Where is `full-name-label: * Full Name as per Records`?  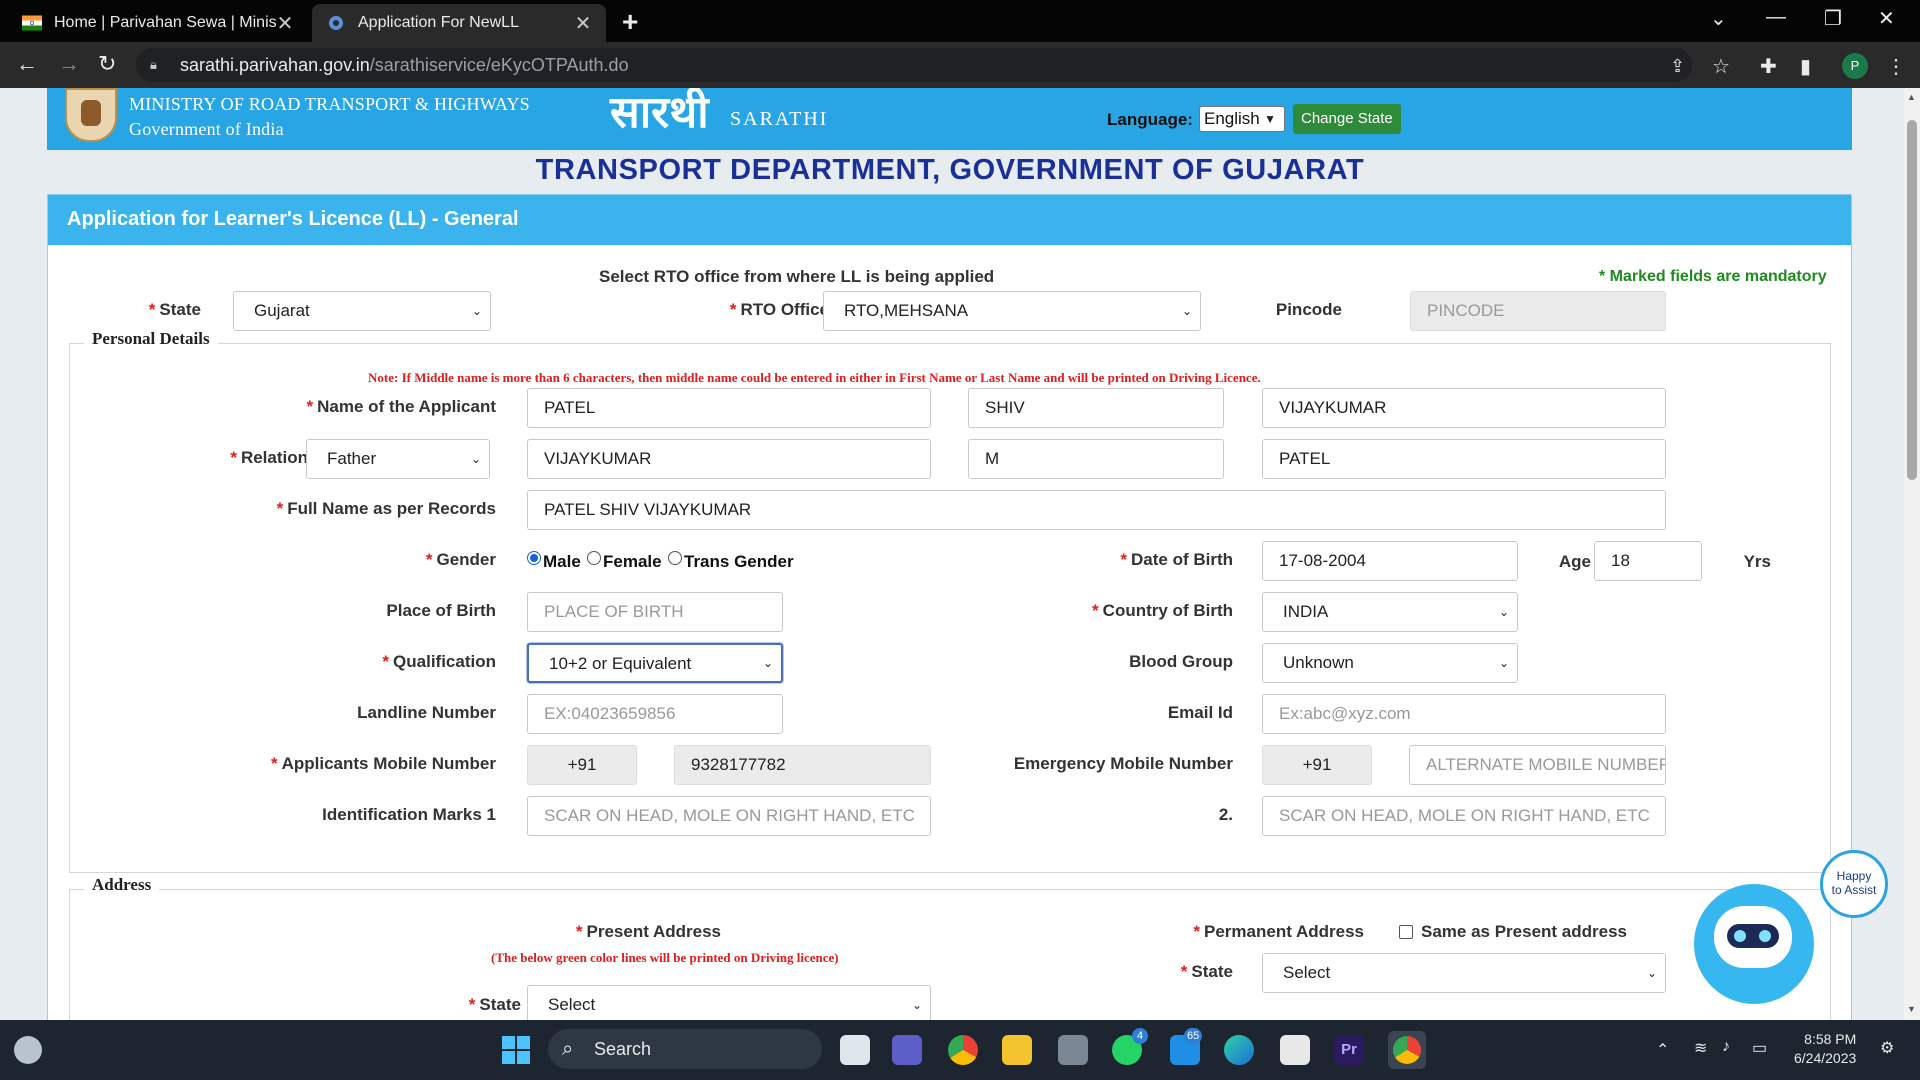 full-name-label: * Full Name as per Records is located at coordinates (386, 508).